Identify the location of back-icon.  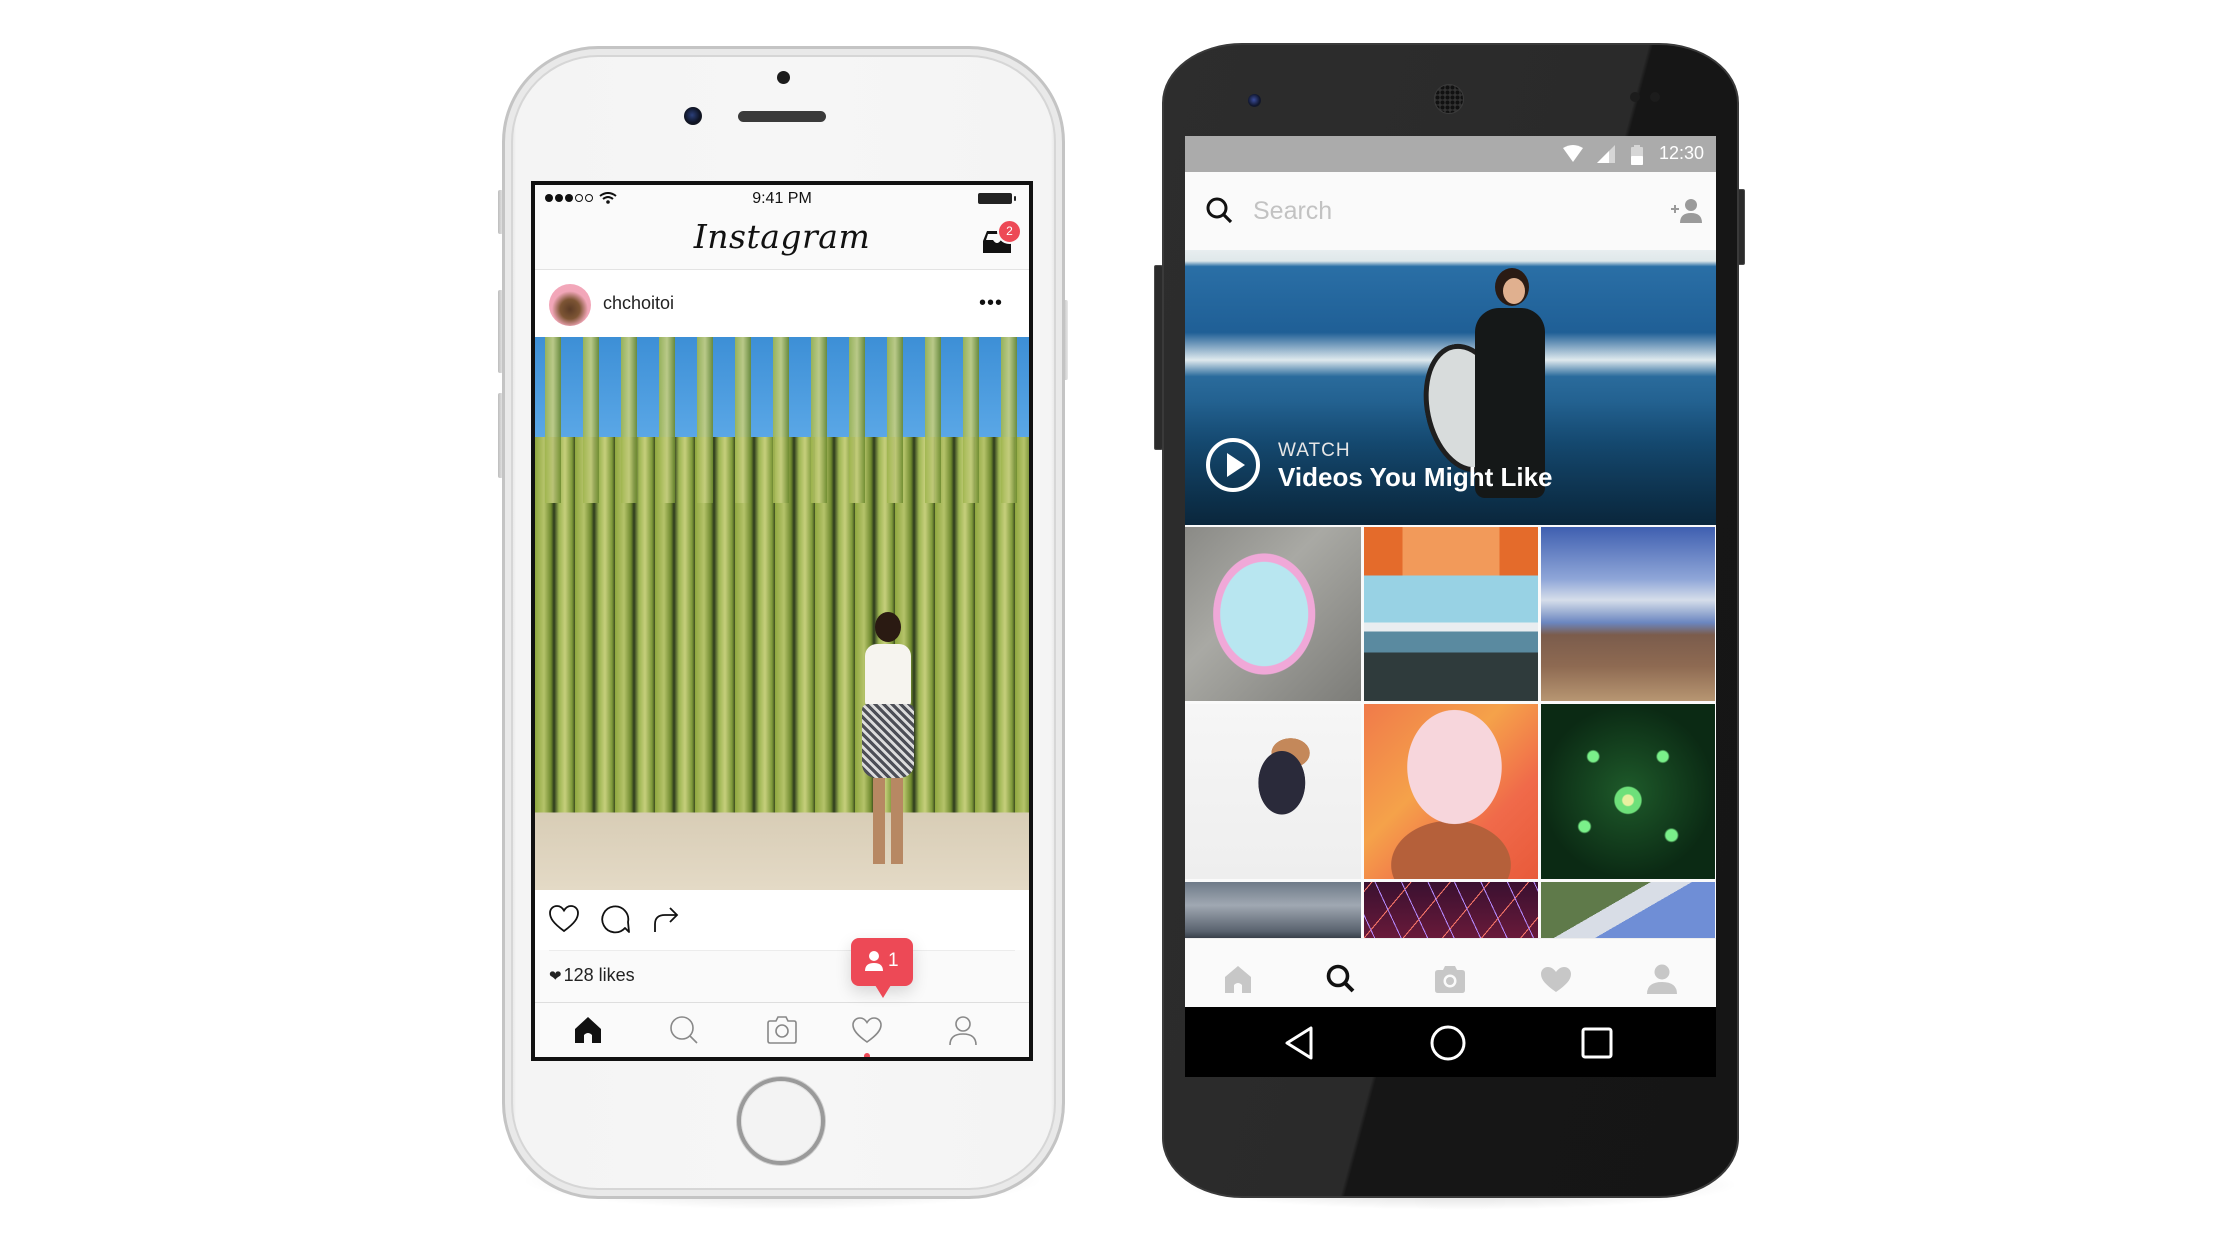
(1300, 1043).